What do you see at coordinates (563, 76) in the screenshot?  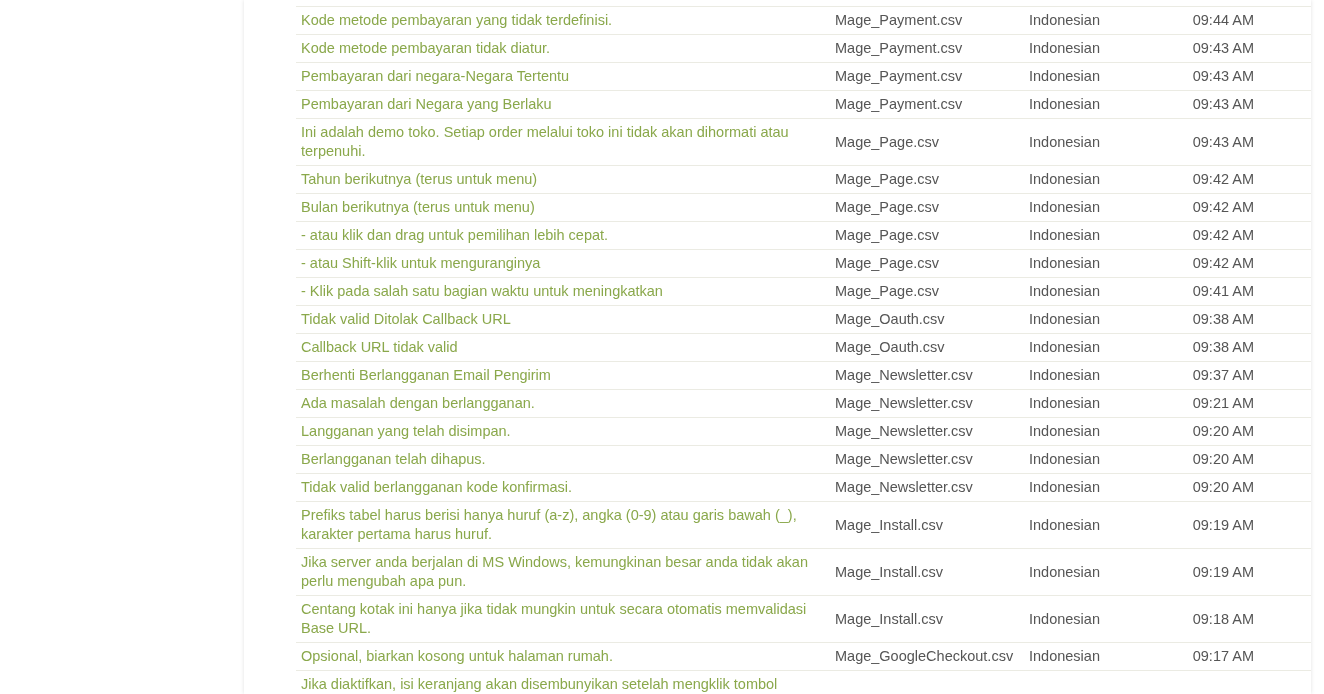 I see `translation-link: Pembayaran dari negara-Negara Tertentu` at bounding box center [563, 76].